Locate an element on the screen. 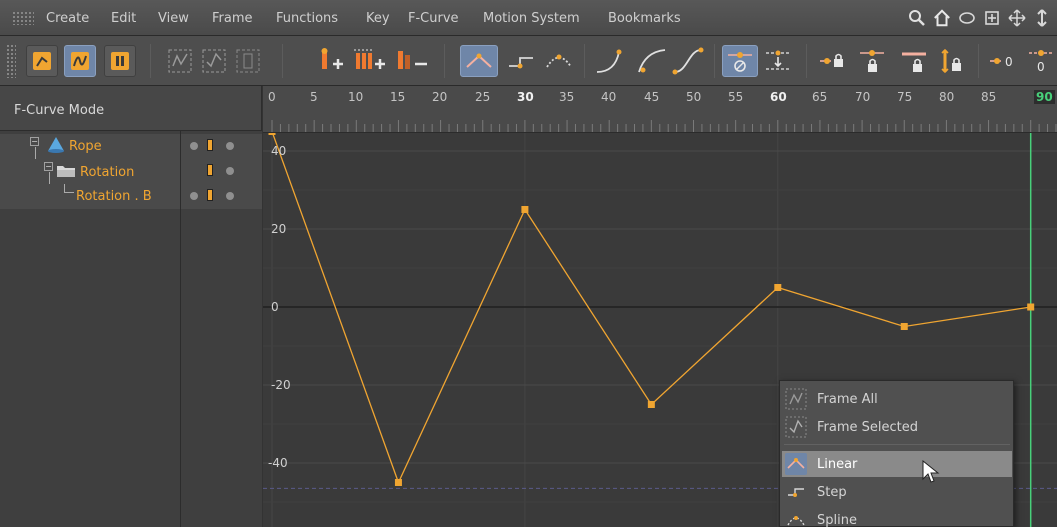  circle-icon is located at coordinates (967, 18).